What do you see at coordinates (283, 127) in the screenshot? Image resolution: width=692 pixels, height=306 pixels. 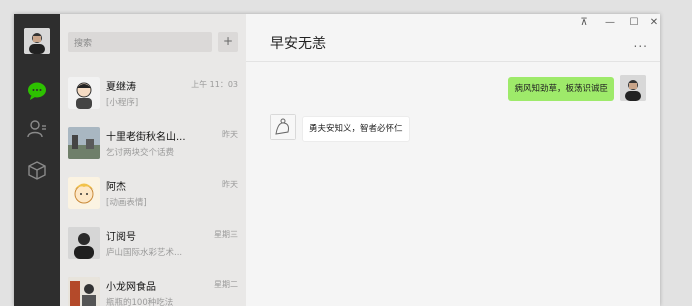 I see `contact-message-avatar` at bounding box center [283, 127].